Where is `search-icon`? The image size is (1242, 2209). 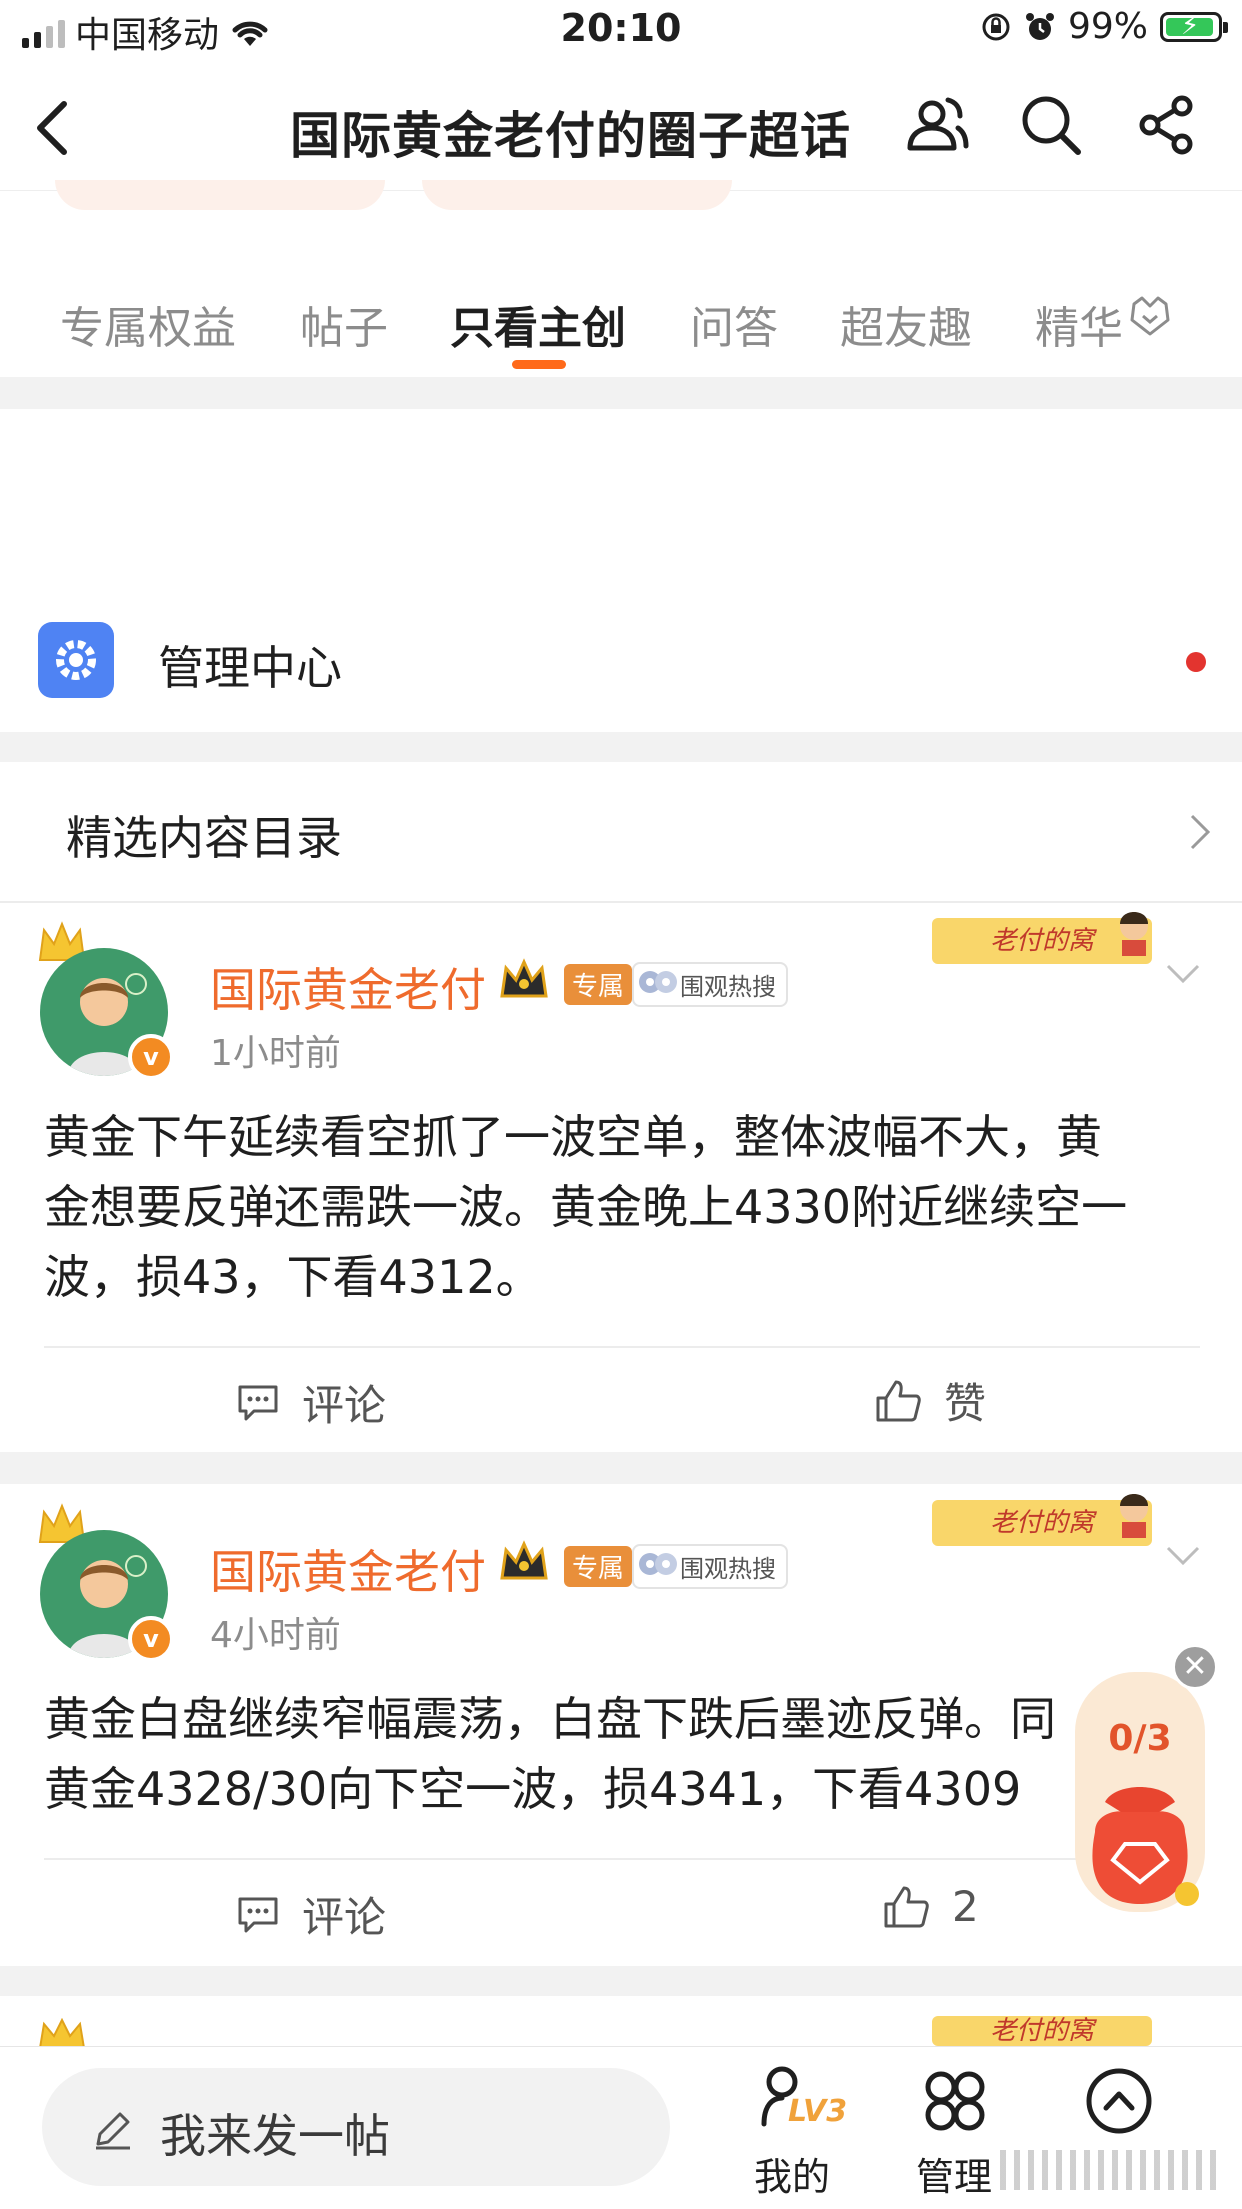 search-icon is located at coordinates (1051, 125).